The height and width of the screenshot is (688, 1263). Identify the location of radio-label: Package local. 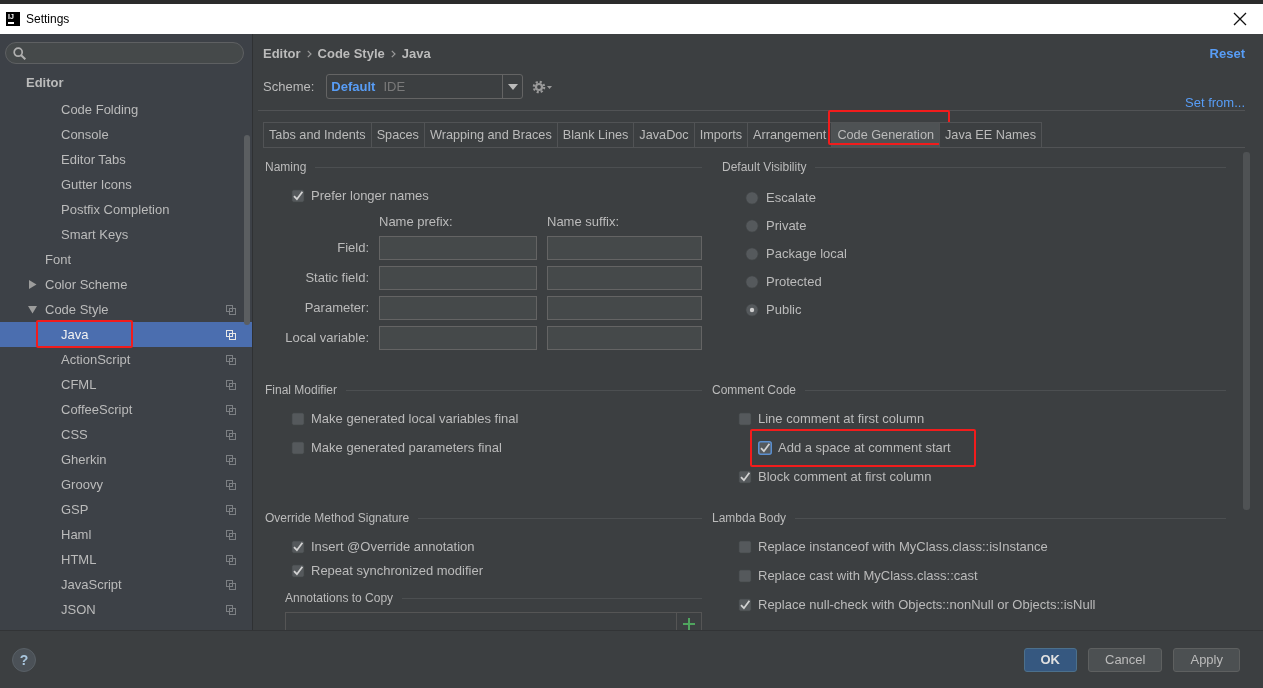
(806, 254).